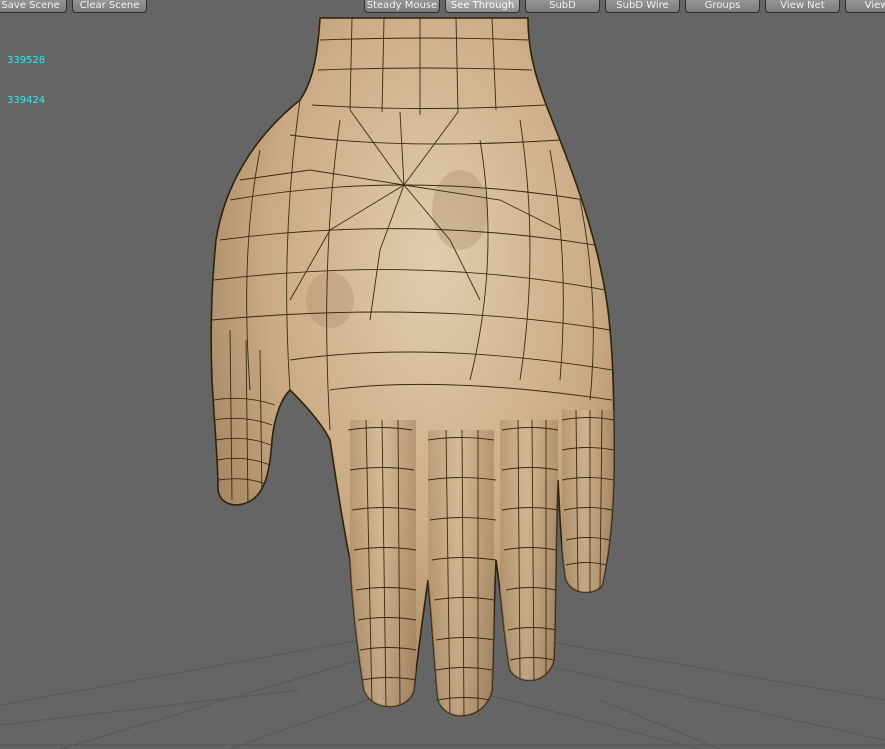 This screenshot has width=885, height=749. What do you see at coordinates (109, 6) in the screenshot?
I see `clear-scene-button: Clear Scene` at bounding box center [109, 6].